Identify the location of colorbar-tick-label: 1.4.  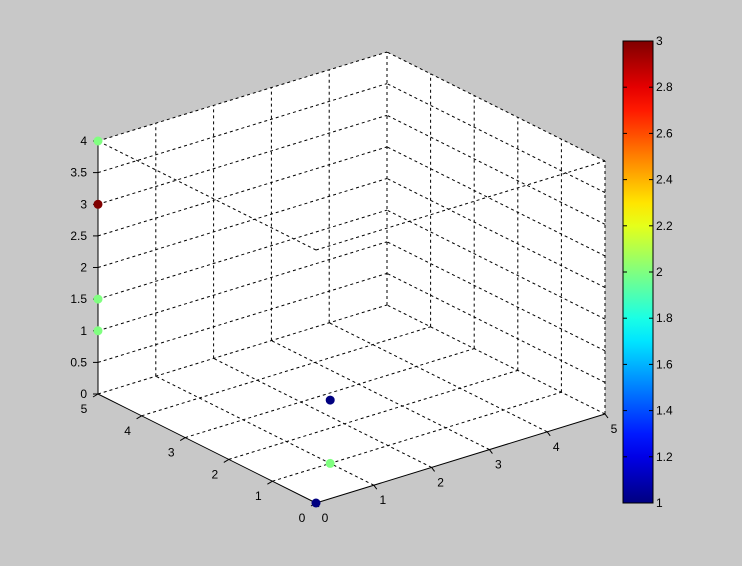
(664, 411).